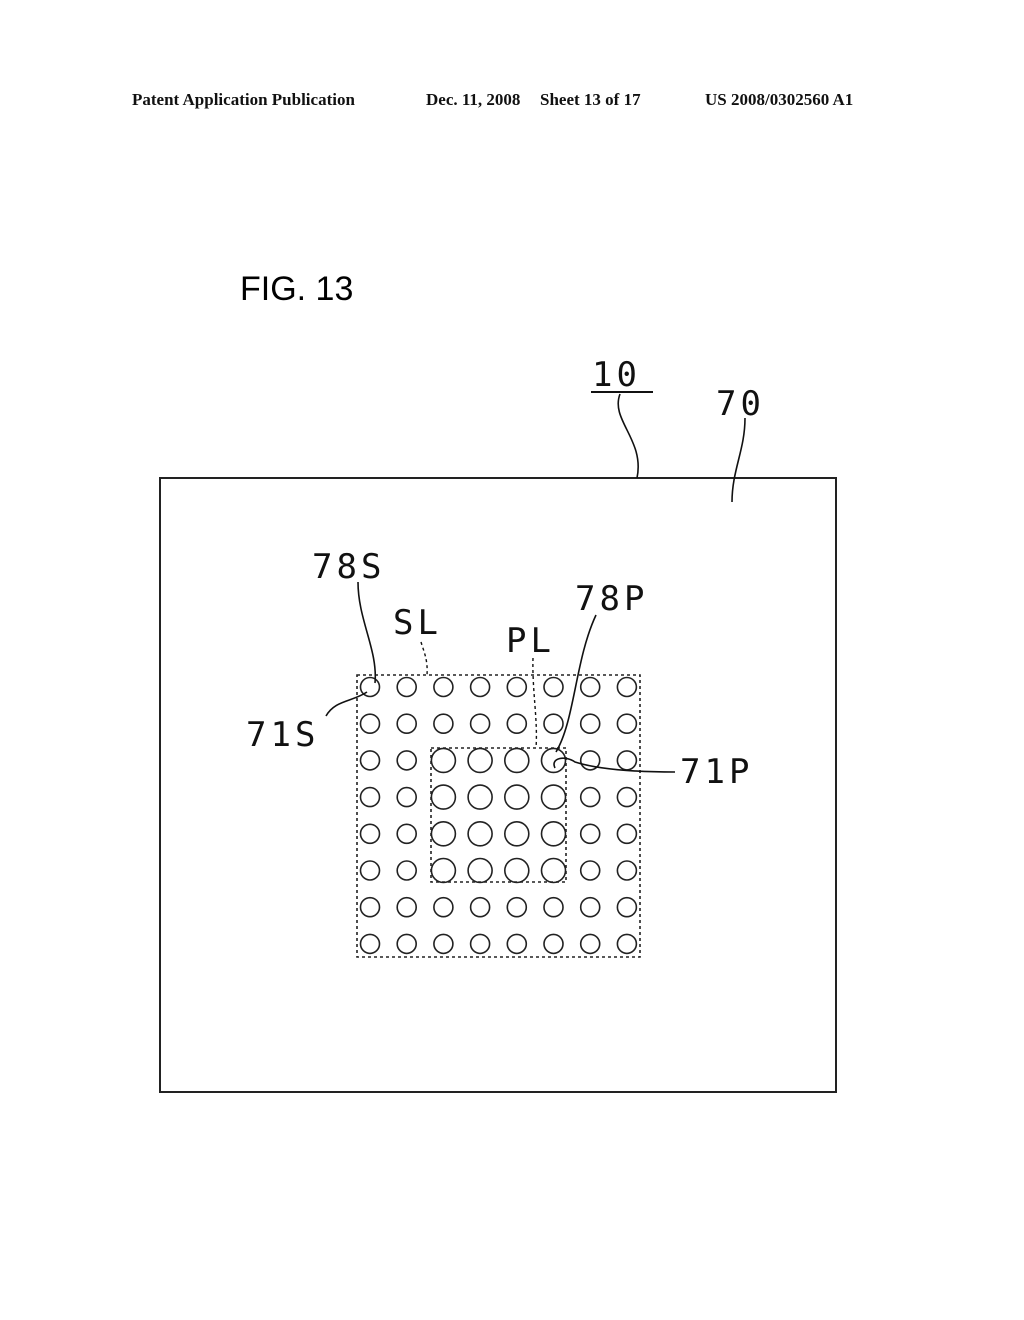 The width and height of the screenshot is (1024, 1320). Describe the element at coordinates (738, 460) in the screenshot. I see `leader-substrate` at that location.